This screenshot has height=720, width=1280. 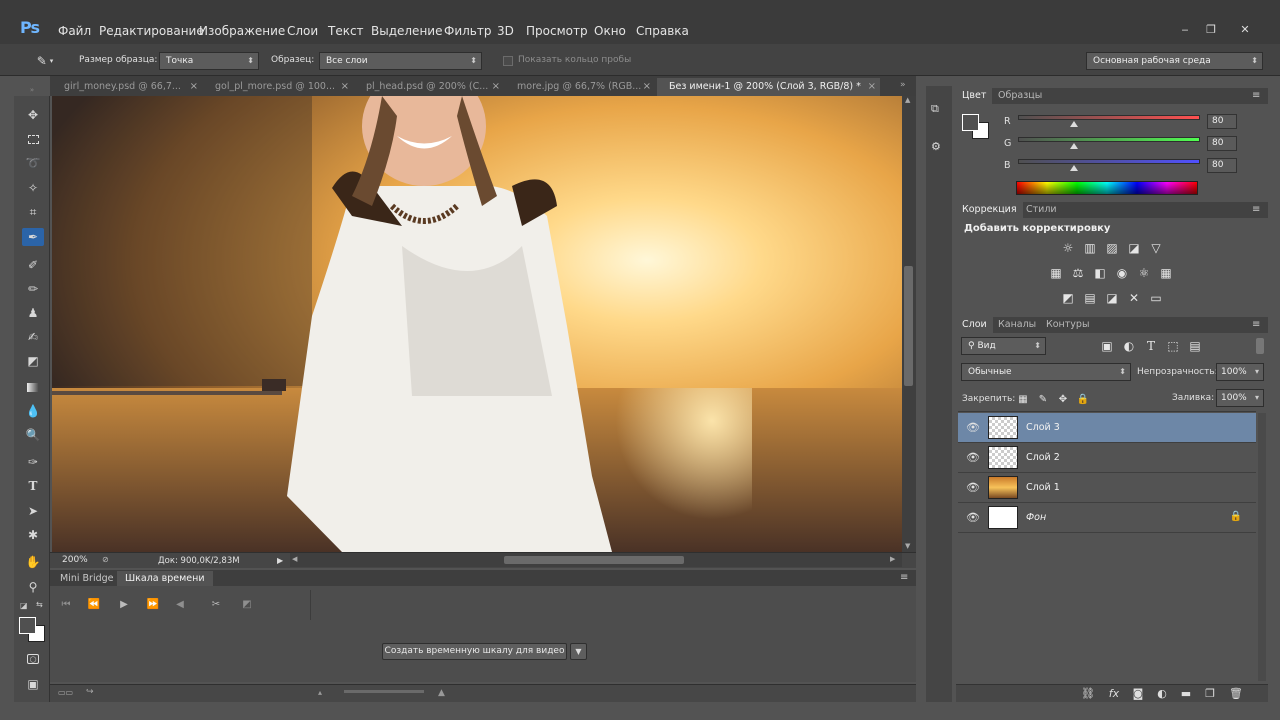 I want to click on play-icon: ▶, so click(x=124, y=604).